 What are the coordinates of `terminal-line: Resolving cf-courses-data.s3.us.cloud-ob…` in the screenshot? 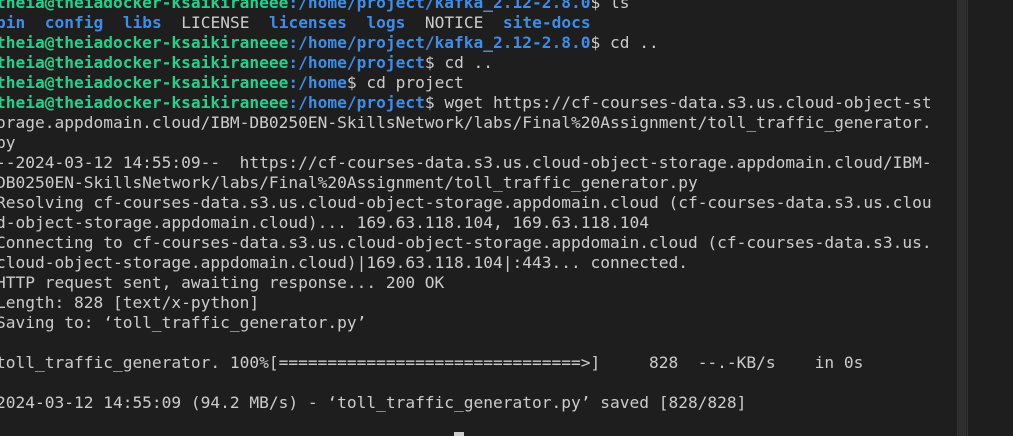 It's located at (466, 202).